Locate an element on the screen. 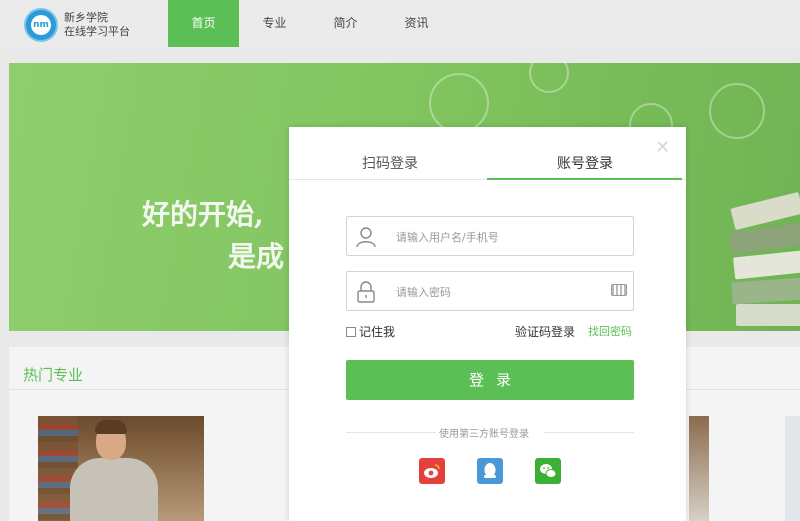 The image size is (800, 521). decor-globe is located at coordinates (737, 111).